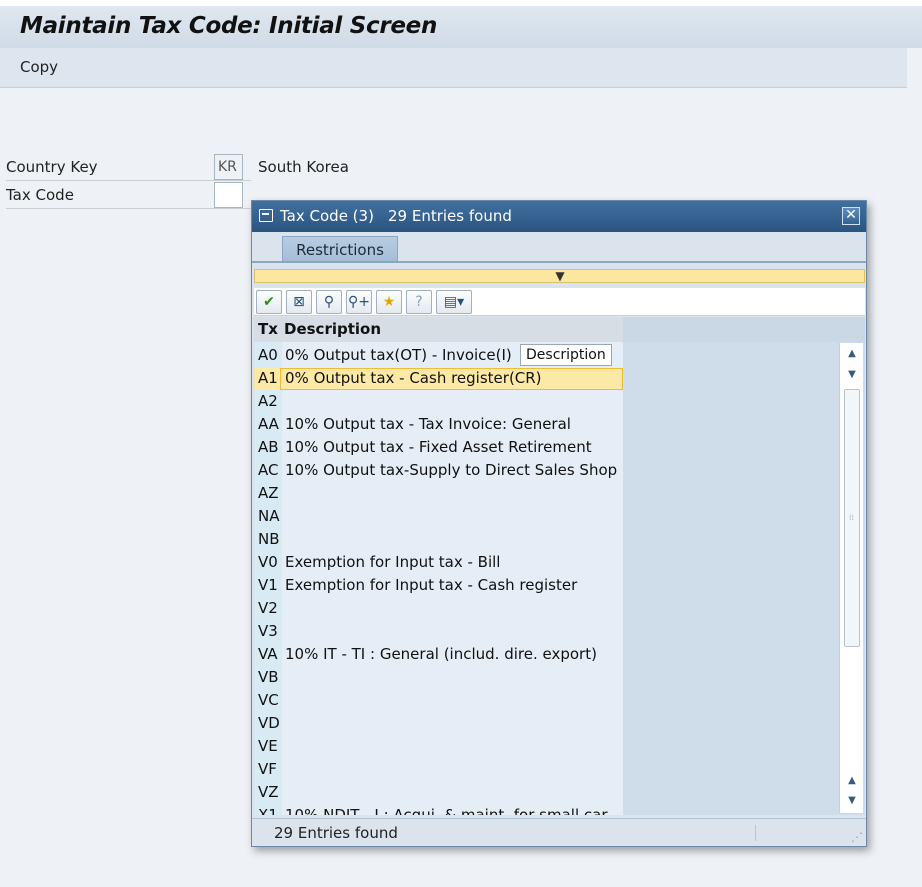 Image resolution: width=922 pixels, height=887 pixels. Describe the element at coordinates (546, 493) in the screenshot. I see `list-item: AZ` at that location.